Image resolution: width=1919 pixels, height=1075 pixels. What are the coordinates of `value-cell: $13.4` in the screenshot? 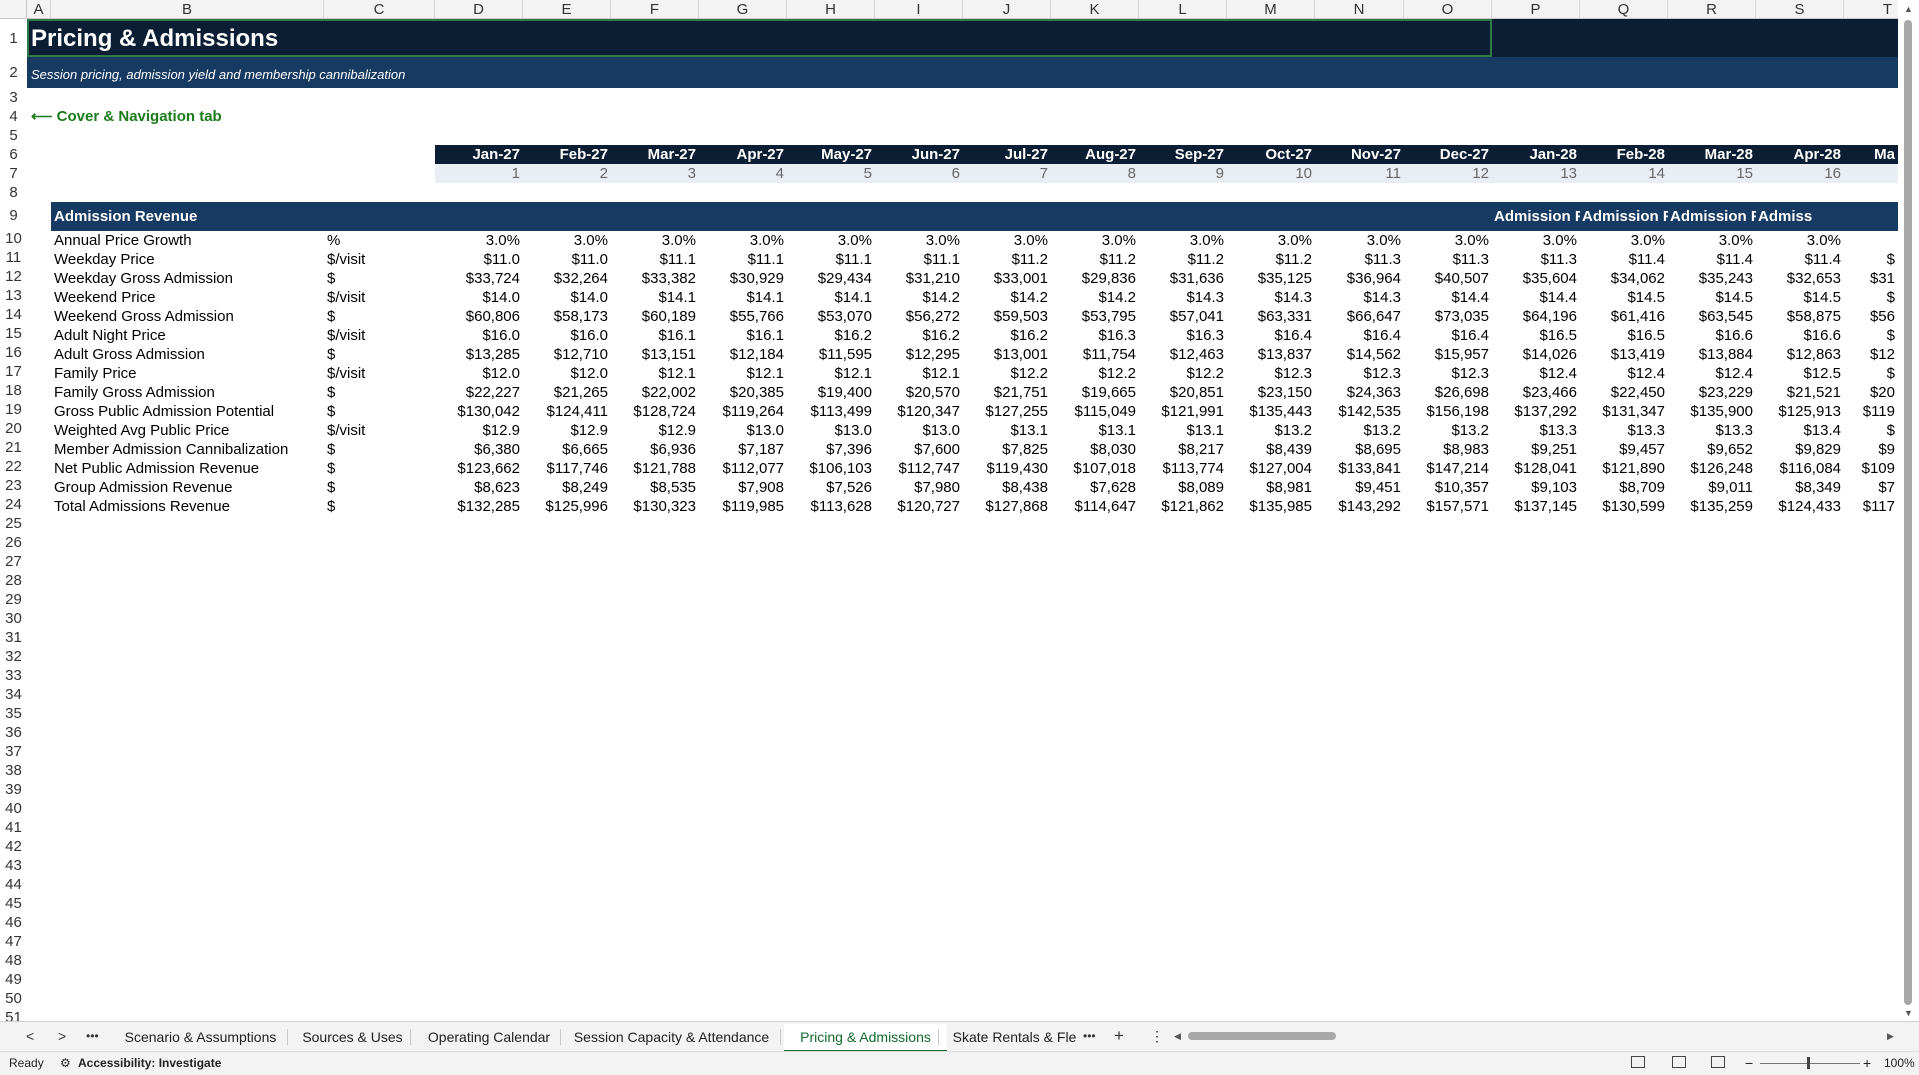 It's located at (1800, 430).